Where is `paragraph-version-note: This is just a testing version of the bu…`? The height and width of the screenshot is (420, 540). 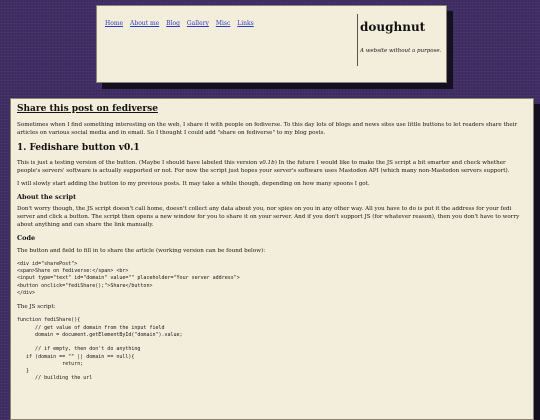 paragraph-version-note: This is just a testing version of the bu… is located at coordinates (263, 167).